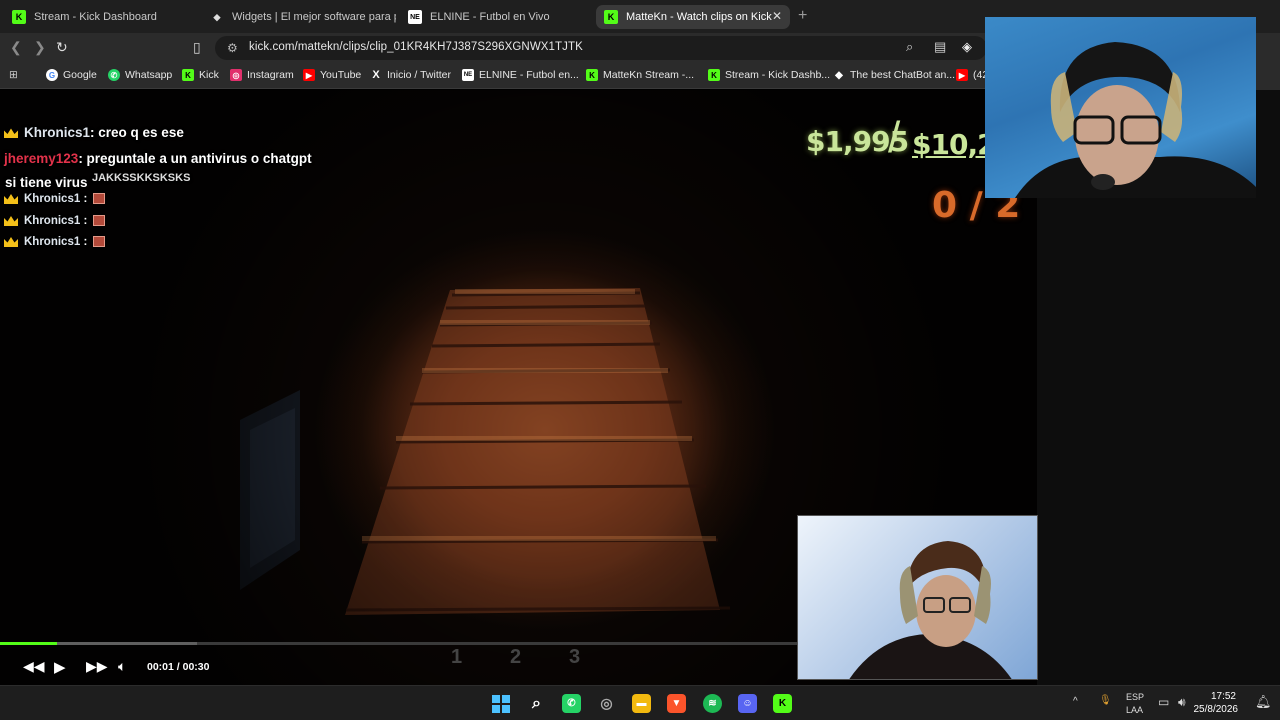 This screenshot has height=720, width=1280. I want to click on tab-title: Widgets | El mejor software para pot, so click(314, 17).